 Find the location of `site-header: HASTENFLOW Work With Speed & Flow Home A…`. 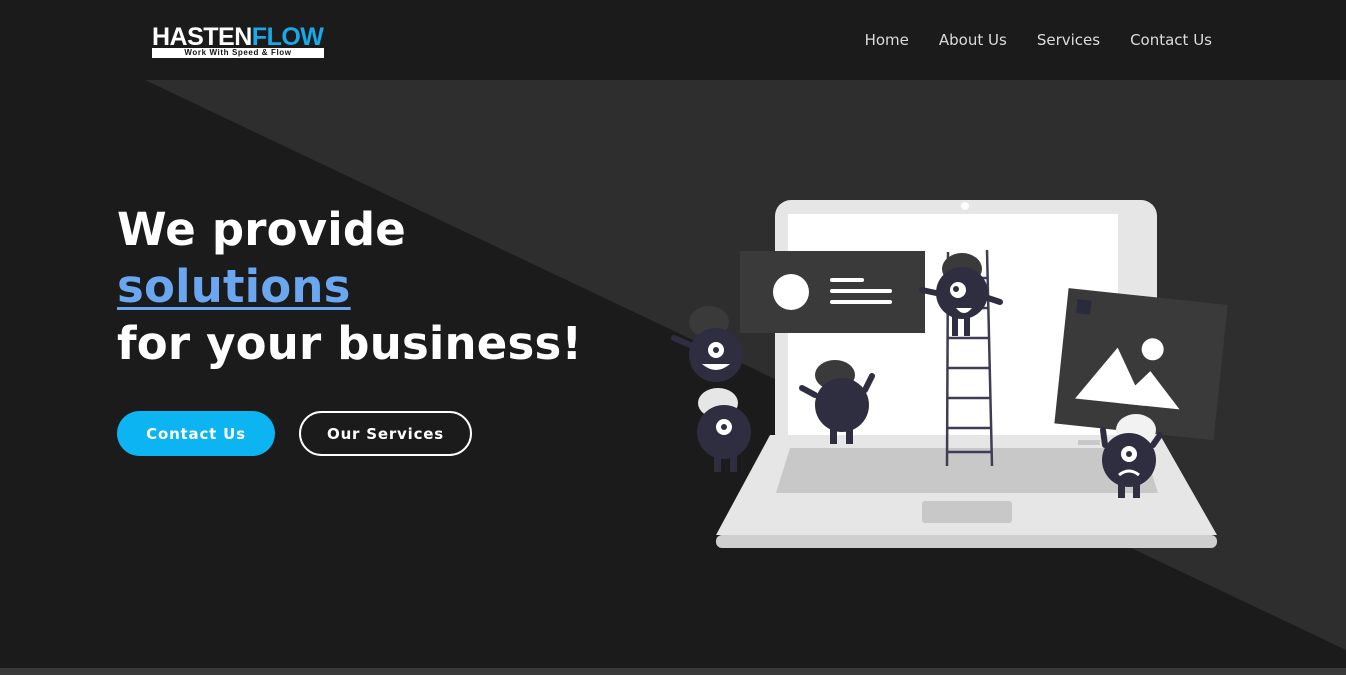

site-header: HASTENFLOW Work With Speed & Flow Home A… is located at coordinates (673, 40).